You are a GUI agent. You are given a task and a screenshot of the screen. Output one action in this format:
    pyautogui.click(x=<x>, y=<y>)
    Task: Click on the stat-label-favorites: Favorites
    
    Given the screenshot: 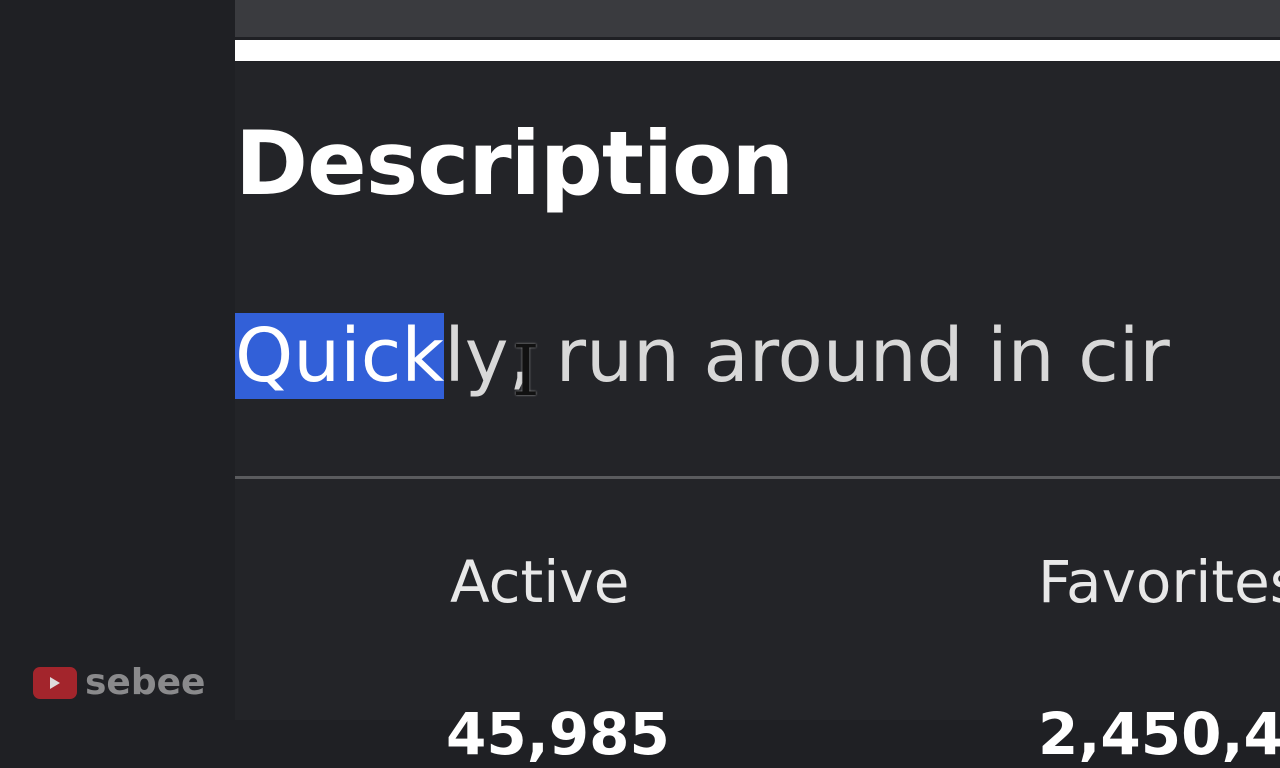 What is the action you would take?
    pyautogui.click(x=1159, y=582)
    